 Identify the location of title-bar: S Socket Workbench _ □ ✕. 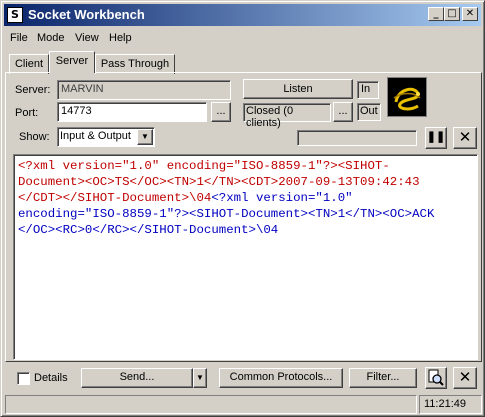
(242, 15).